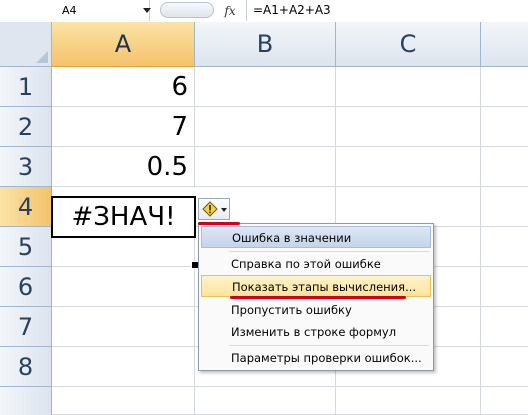 This screenshot has width=528, height=415. I want to click on cell-a3: 0.5, so click(123, 167).